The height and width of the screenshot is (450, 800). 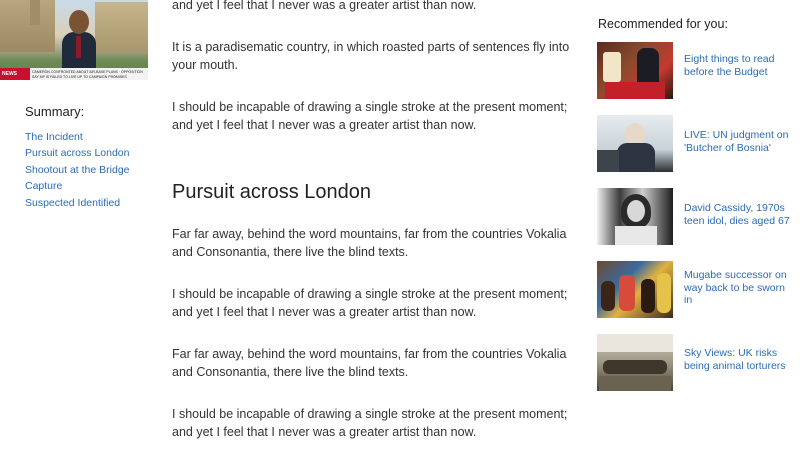 I want to click on recommended-link: LIVE: UN judgment on 'Butcher of Bosnia', so click(x=740, y=141).